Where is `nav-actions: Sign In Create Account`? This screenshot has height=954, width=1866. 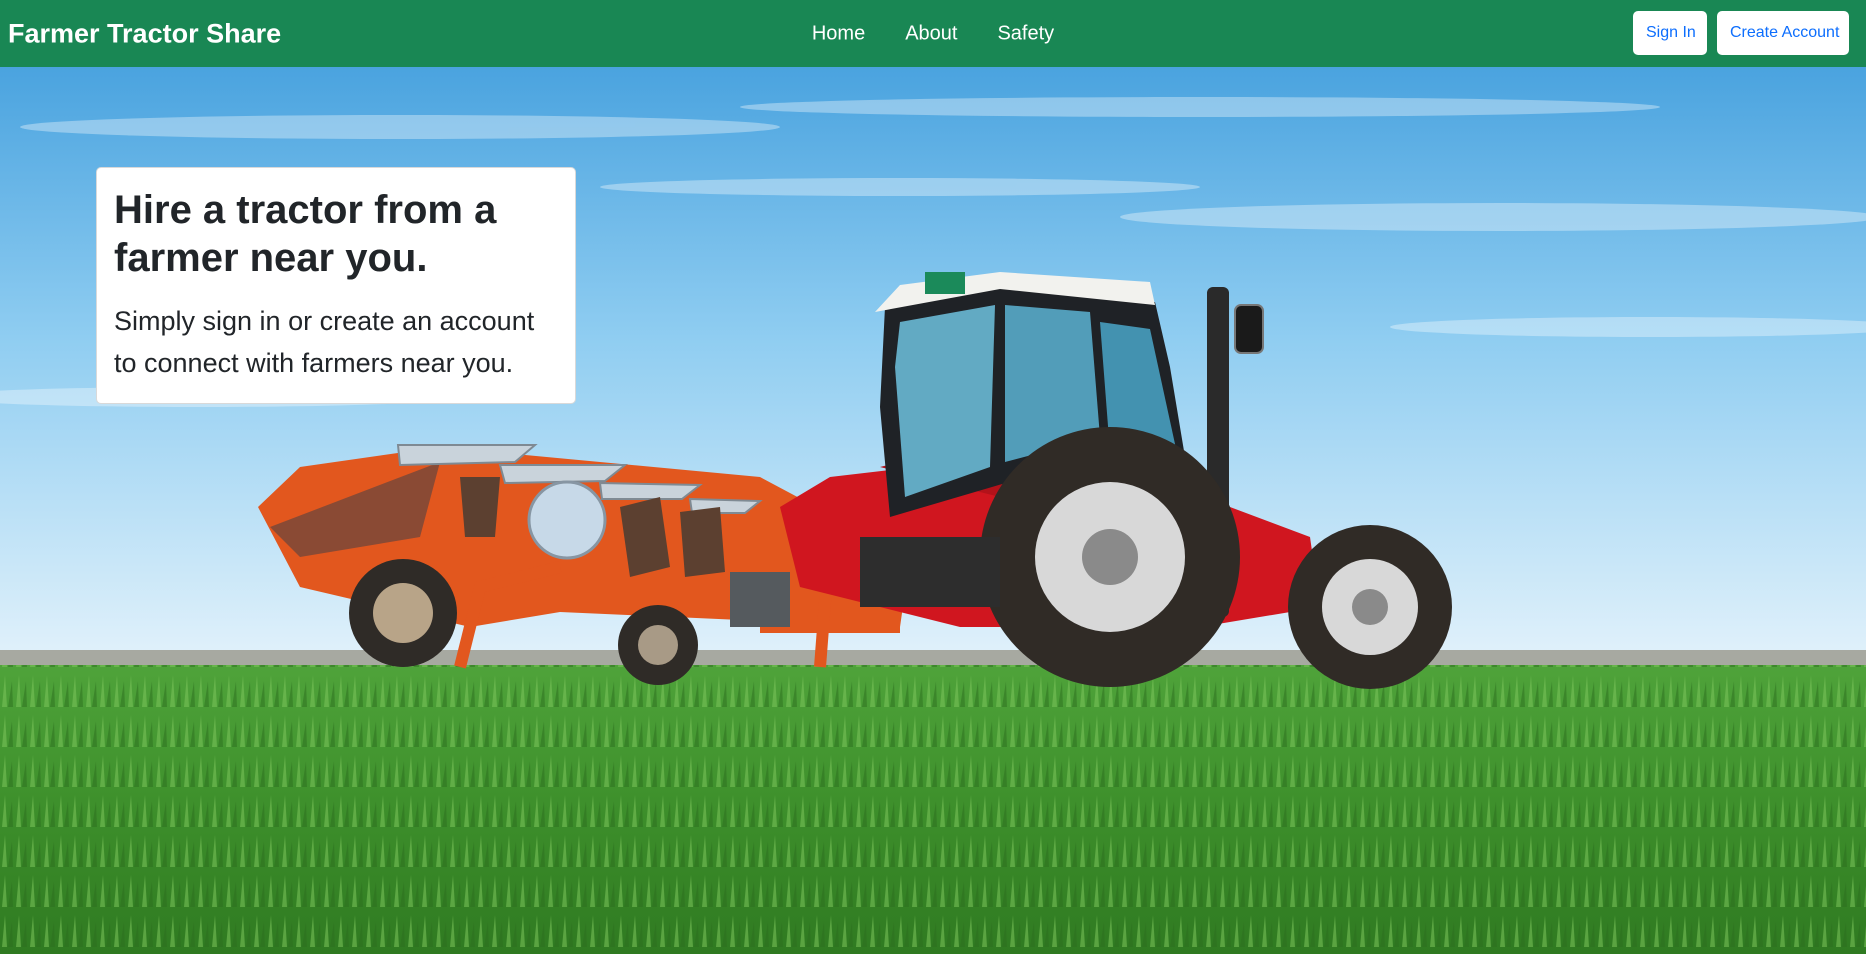
nav-actions: Sign In Create Account is located at coordinates (1741, 33).